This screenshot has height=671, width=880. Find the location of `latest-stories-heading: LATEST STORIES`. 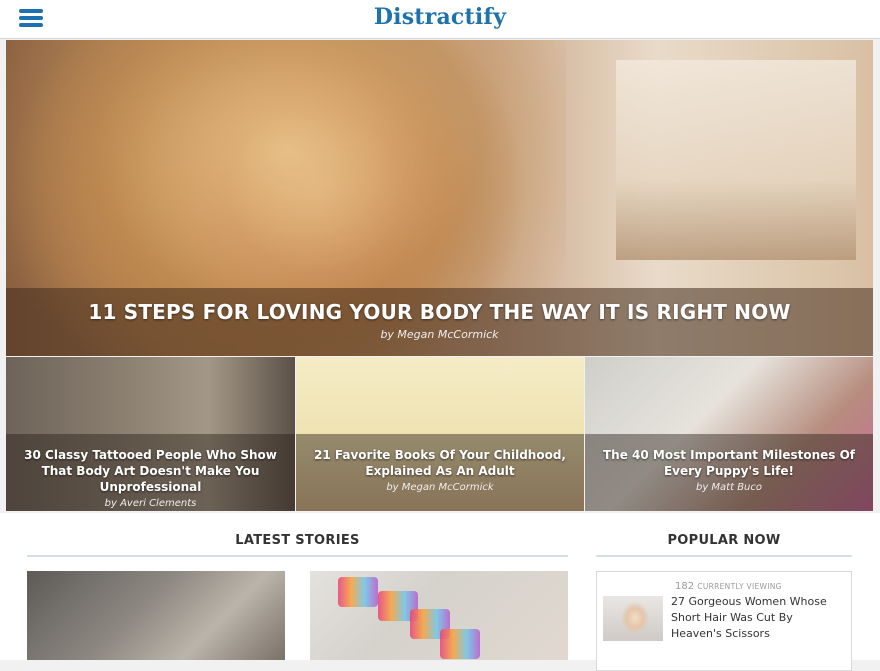

latest-stories-heading: LATEST STORIES is located at coordinates (297, 540).